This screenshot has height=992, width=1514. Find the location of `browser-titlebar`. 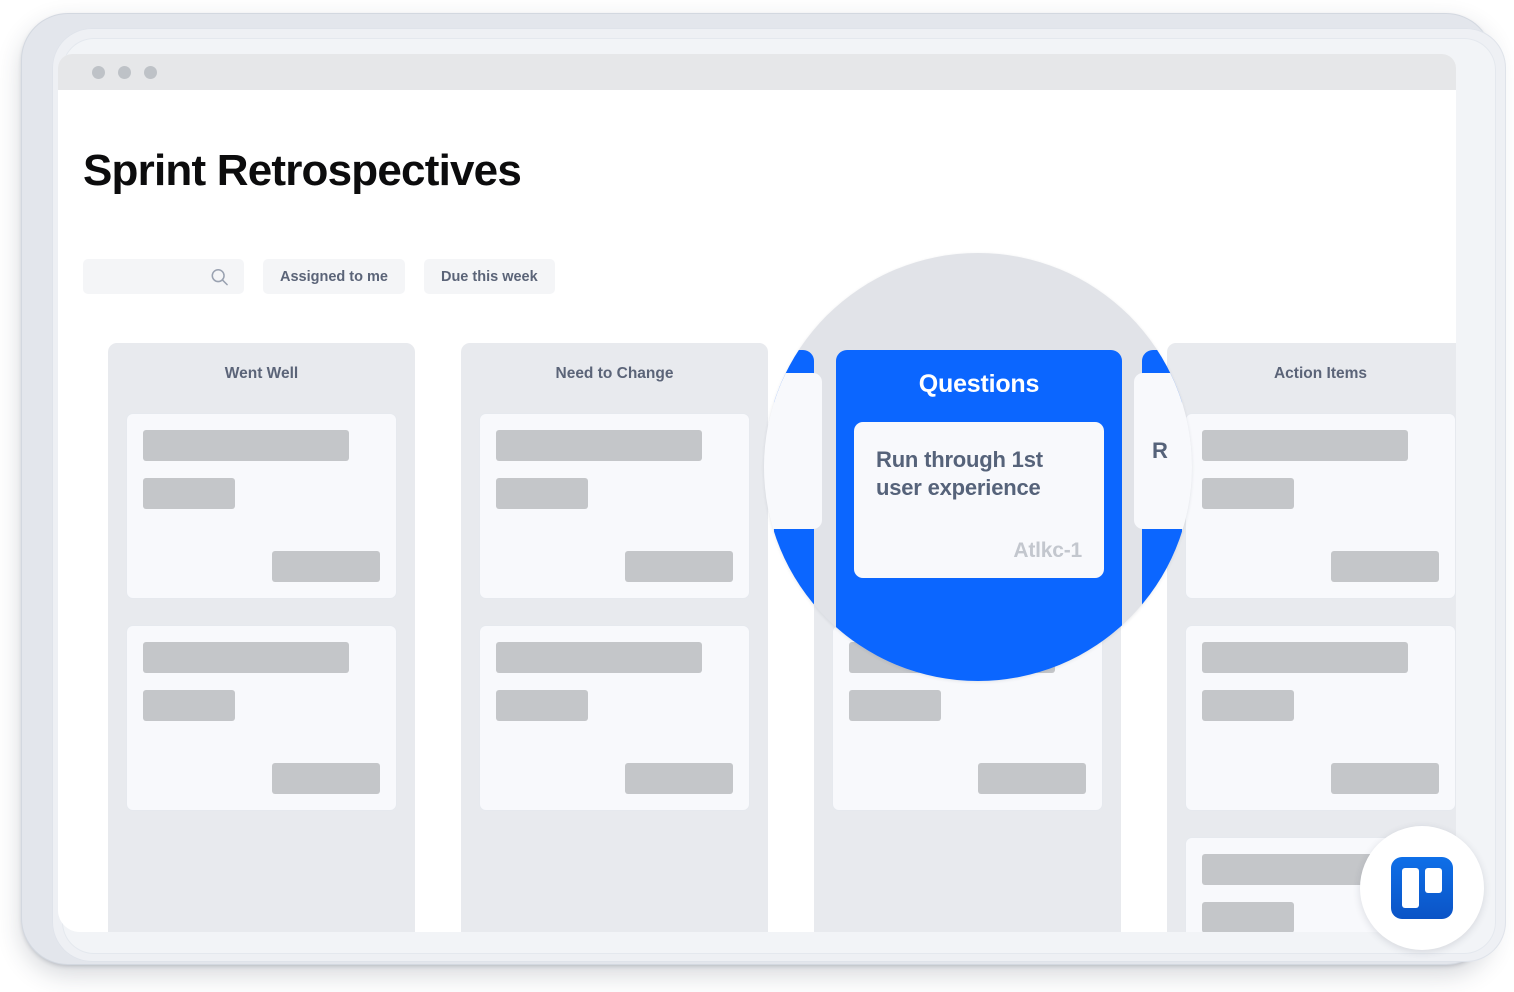

browser-titlebar is located at coordinates (757, 72).